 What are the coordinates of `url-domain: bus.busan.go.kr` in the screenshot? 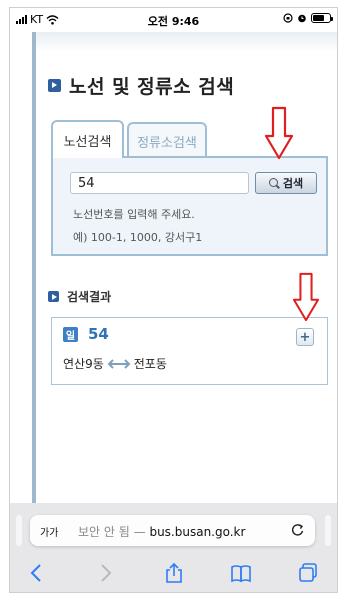 It's located at (197, 532).